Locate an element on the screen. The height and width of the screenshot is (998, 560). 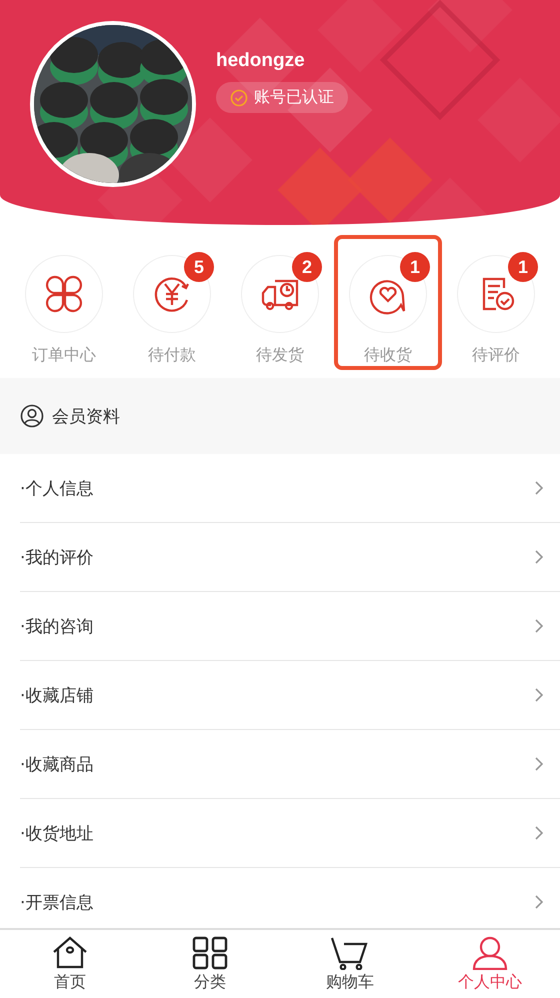
tab: 购物车 is located at coordinates (350, 964).